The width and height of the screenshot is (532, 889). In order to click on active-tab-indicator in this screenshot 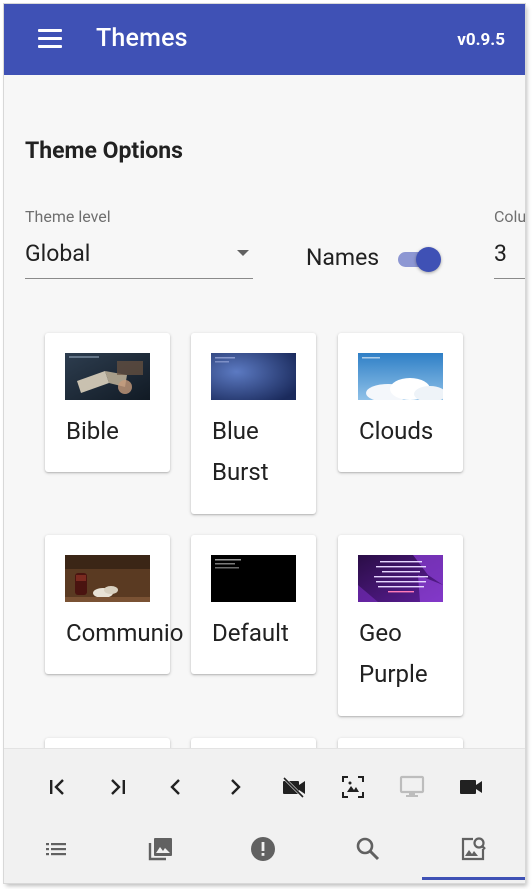, I will do `click(473, 878)`.